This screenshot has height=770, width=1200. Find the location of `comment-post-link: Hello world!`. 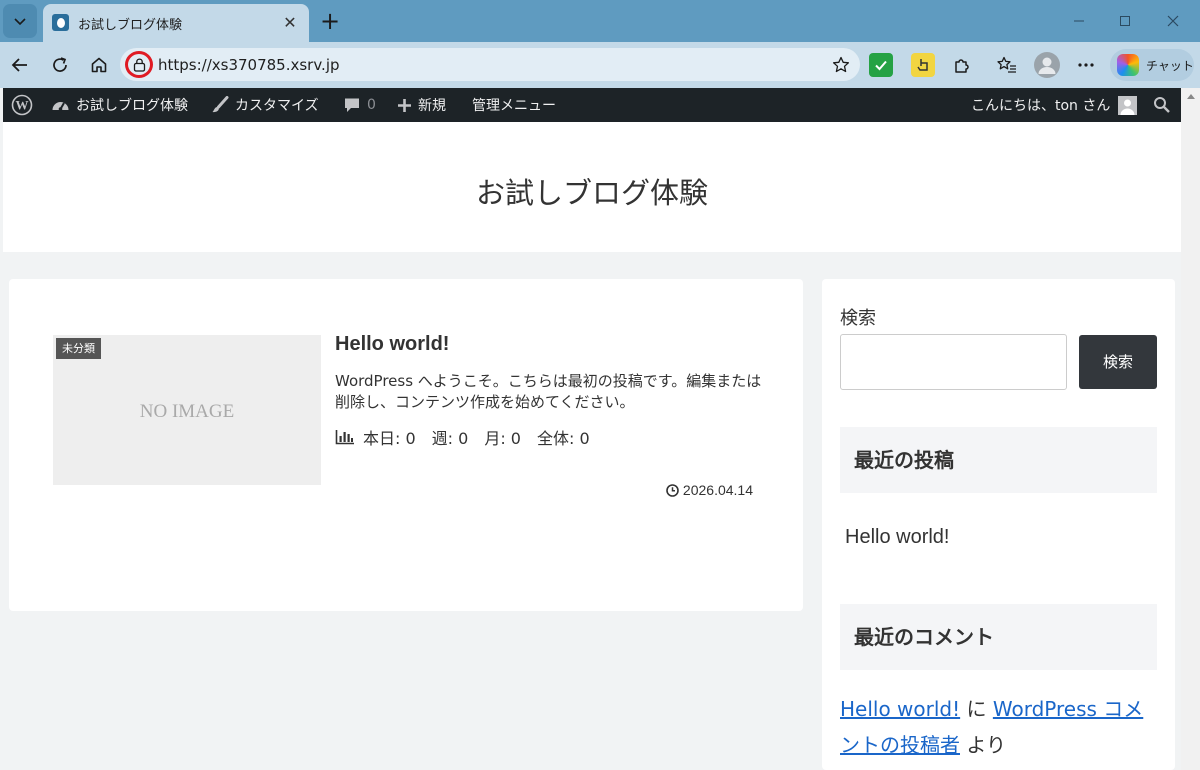

comment-post-link: Hello world! is located at coordinates (900, 709).